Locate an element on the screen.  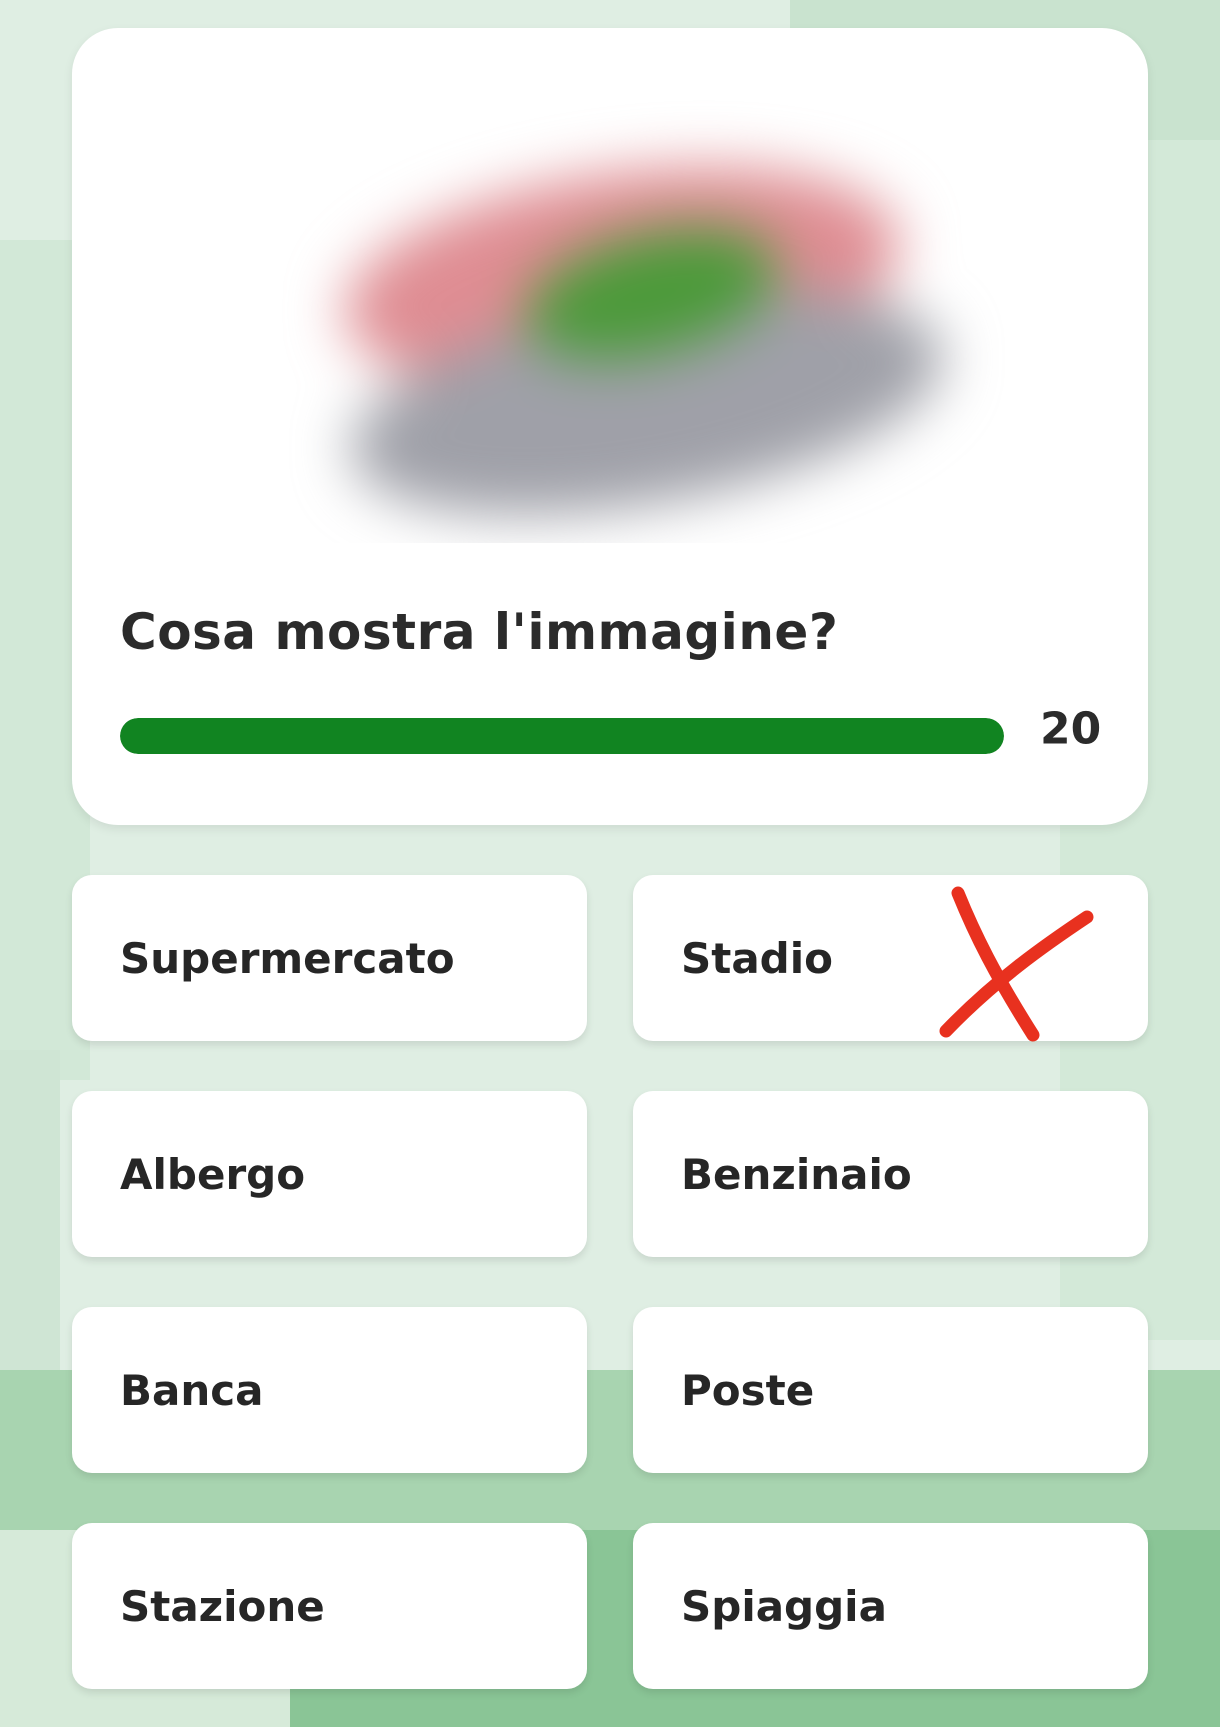
timer-value: 20 is located at coordinates (1071, 729).